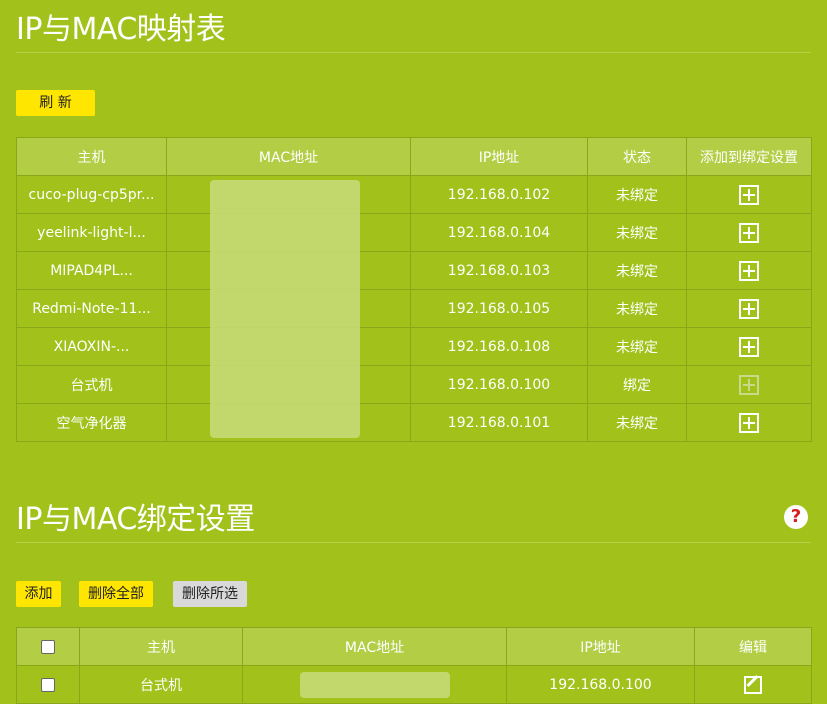 This screenshot has height=704, width=827. What do you see at coordinates (116, 594) in the screenshot?
I see `delete-all-button: 删除全部` at bounding box center [116, 594].